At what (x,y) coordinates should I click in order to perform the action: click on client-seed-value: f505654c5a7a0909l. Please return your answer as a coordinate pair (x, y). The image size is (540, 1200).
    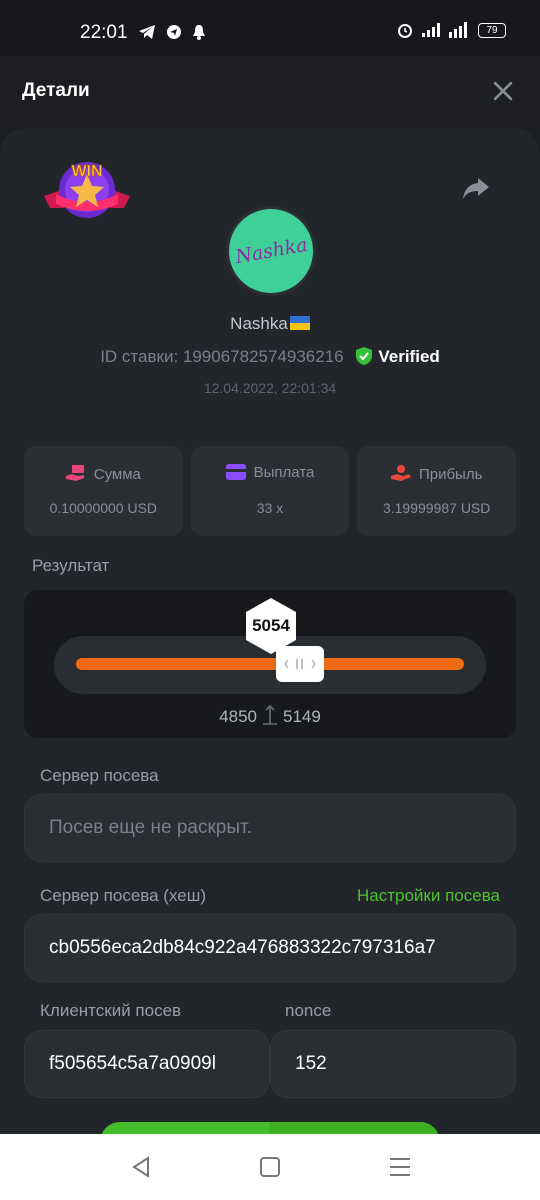
    Looking at the image, I should click on (132, 1063).